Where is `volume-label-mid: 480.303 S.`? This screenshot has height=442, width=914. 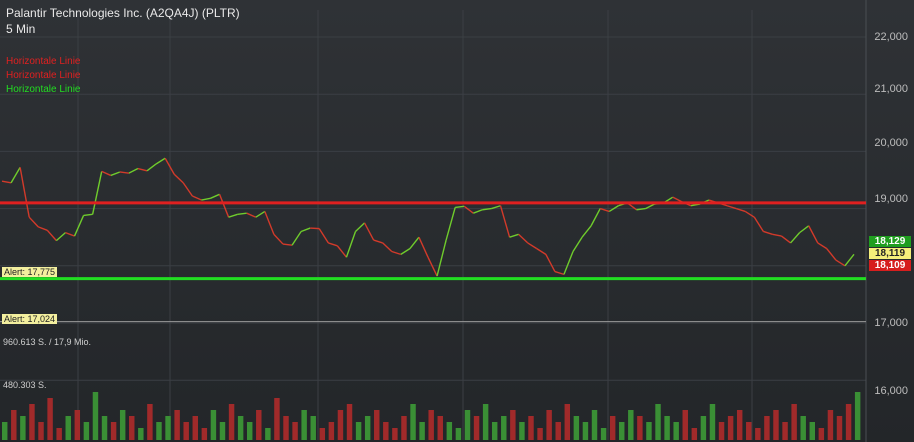
volume-label-mid: 480.303 S. is located at coordinates (25, 385).